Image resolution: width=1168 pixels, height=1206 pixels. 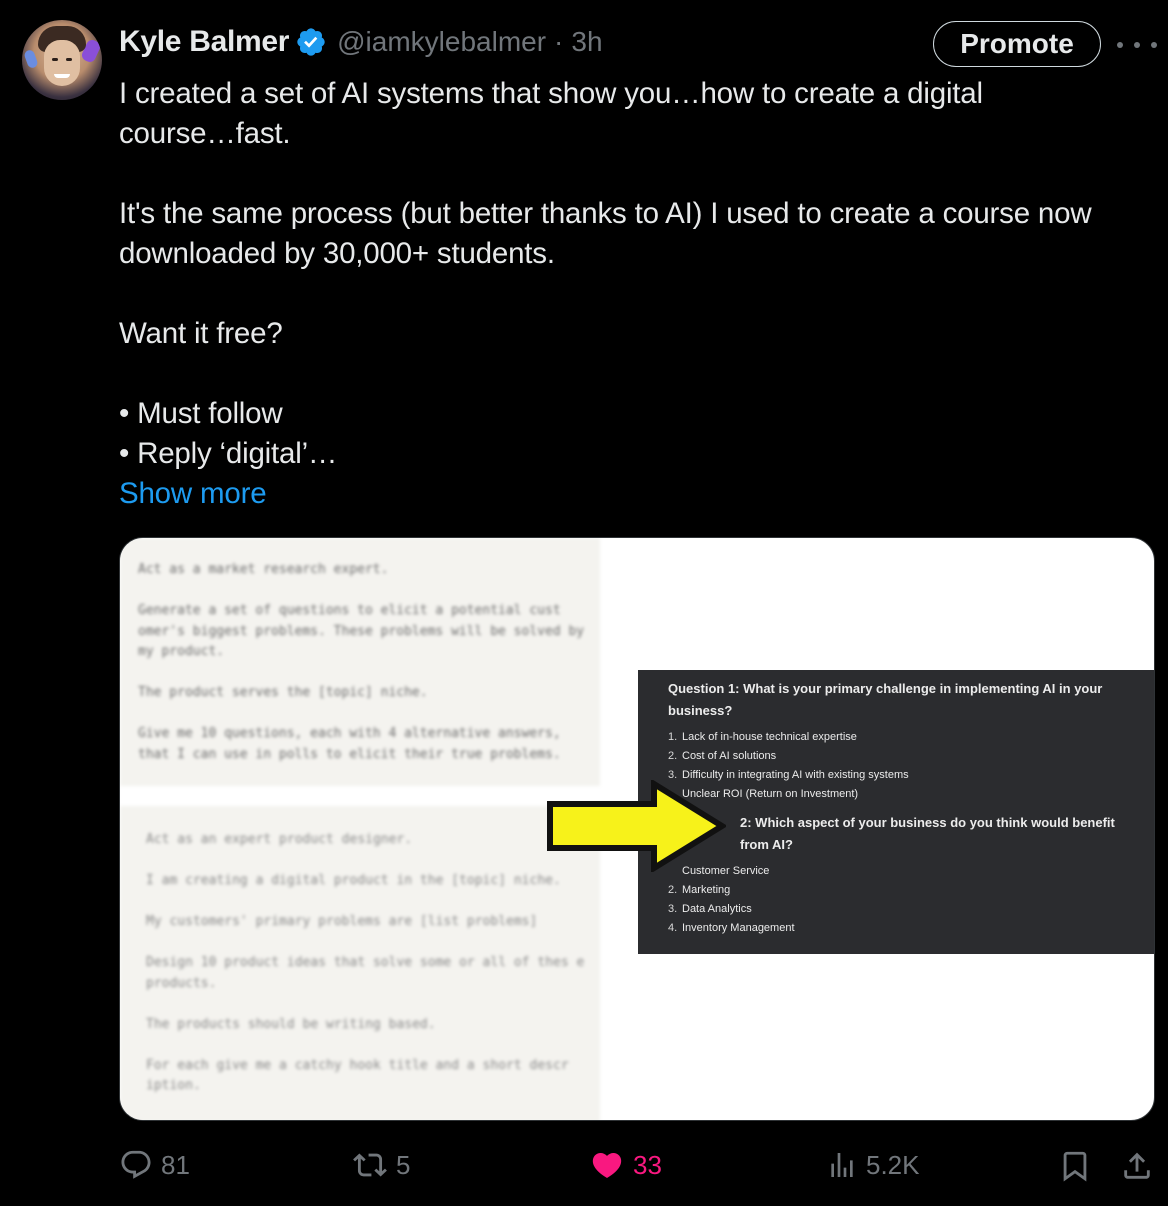 What do you see at coordinates (762, 737) in the screenshot?
I see `option-item: 1. Lack of in-house technical expertise` at bounding box center [762, 737].